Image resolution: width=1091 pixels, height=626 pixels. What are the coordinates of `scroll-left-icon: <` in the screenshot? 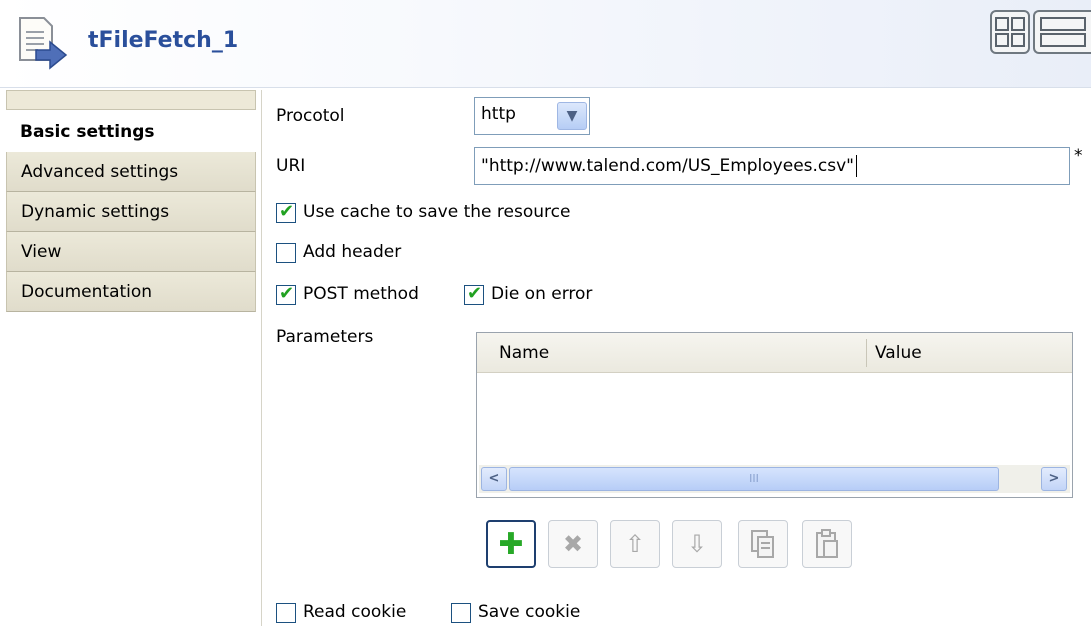 It's located at (494, 479).